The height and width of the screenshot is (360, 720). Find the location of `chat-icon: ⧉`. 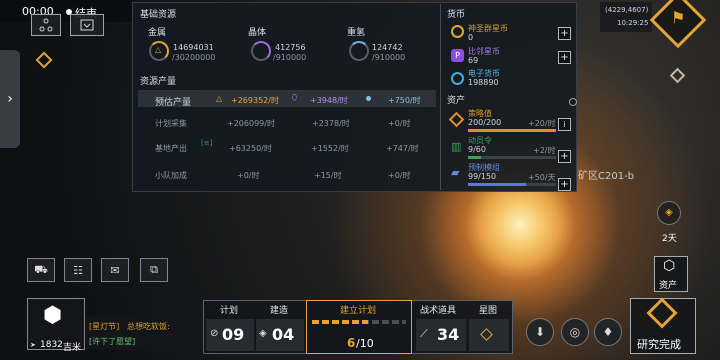

chat-icon: ⧉ is located at coordinates (154, 269).